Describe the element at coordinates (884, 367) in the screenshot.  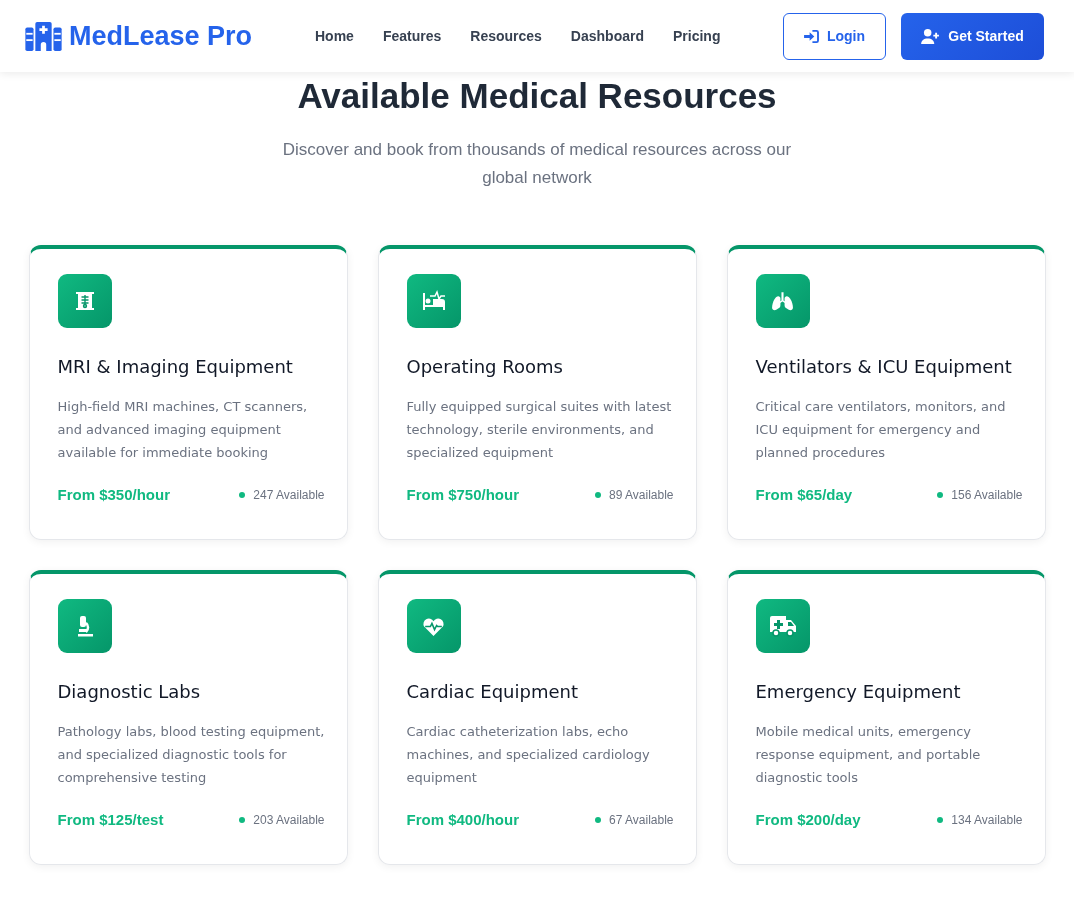
I see `card-title: Ventilators & ICU Equipment` at that location.